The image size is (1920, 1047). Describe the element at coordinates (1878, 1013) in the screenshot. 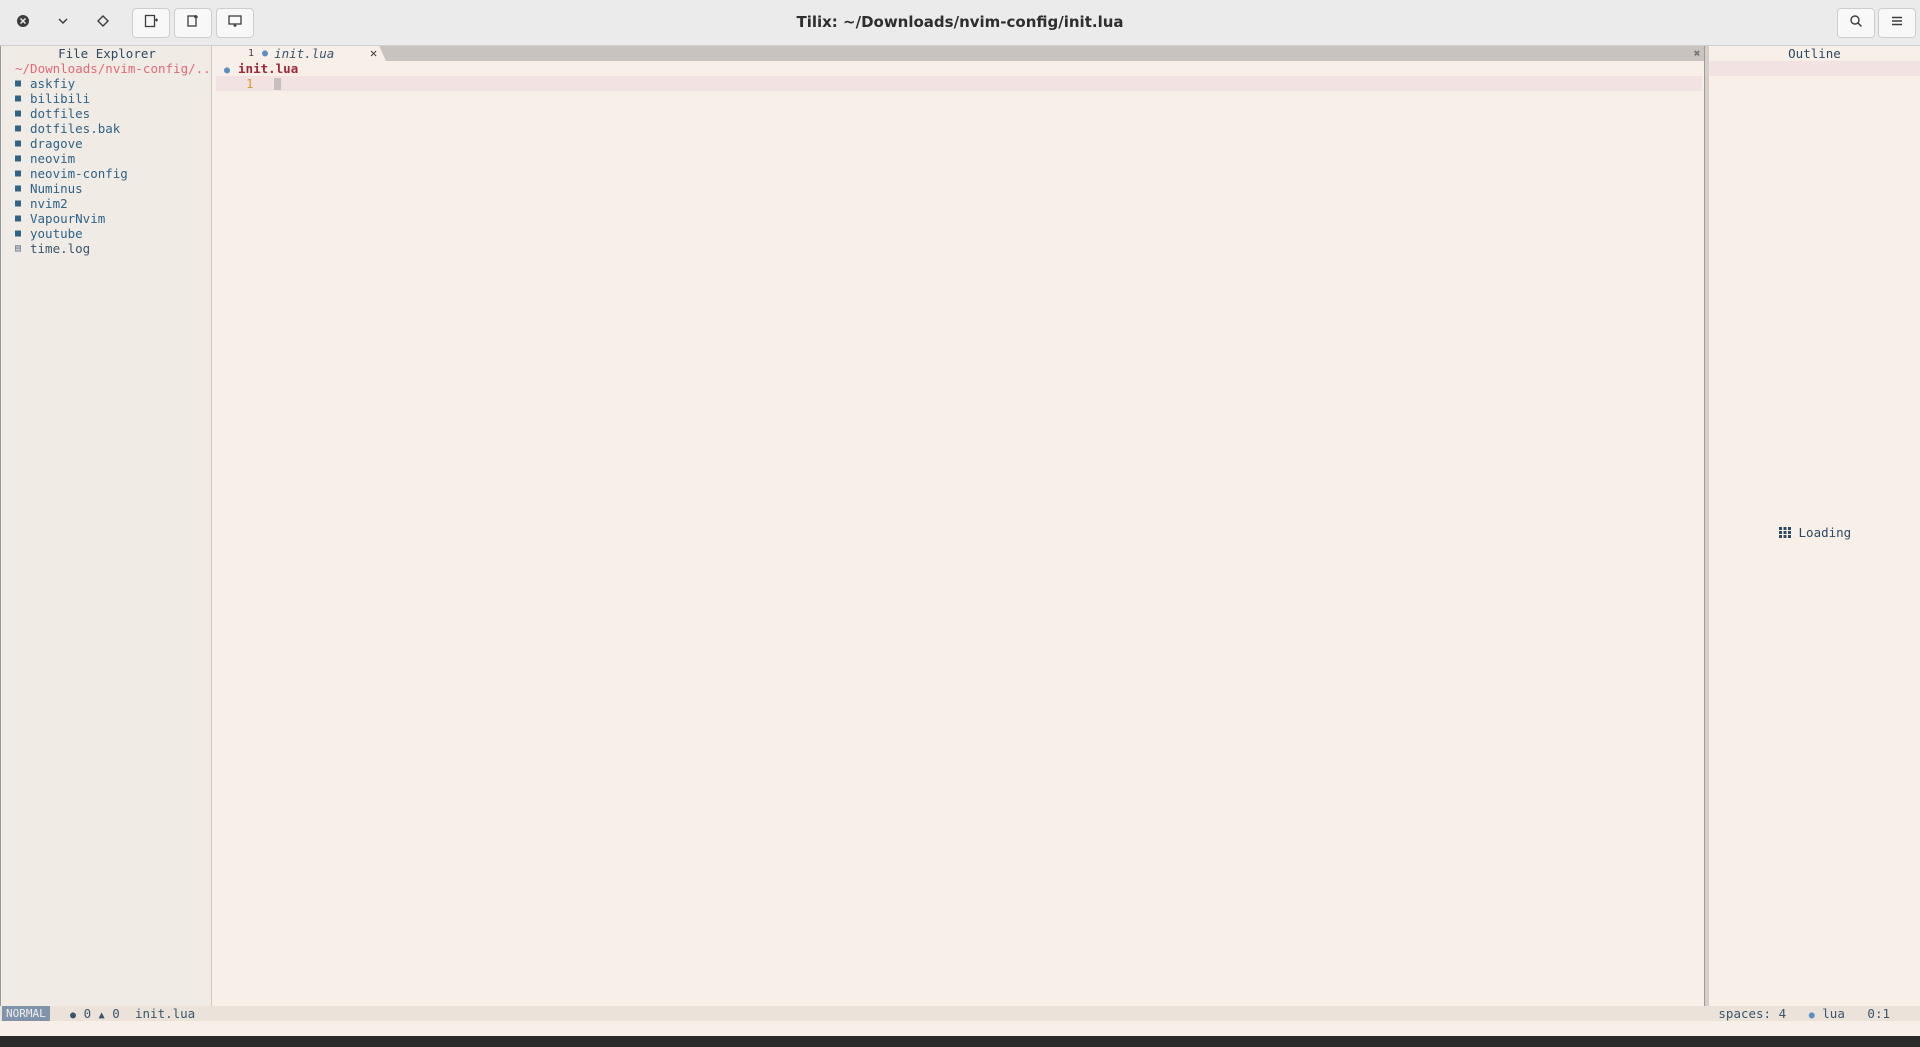

I see `cursor-position: 0:1` at that location.